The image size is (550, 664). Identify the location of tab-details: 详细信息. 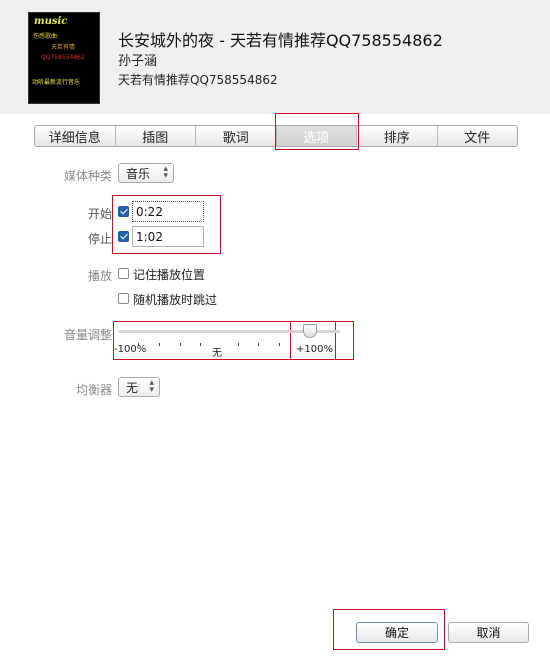
(75, 136).